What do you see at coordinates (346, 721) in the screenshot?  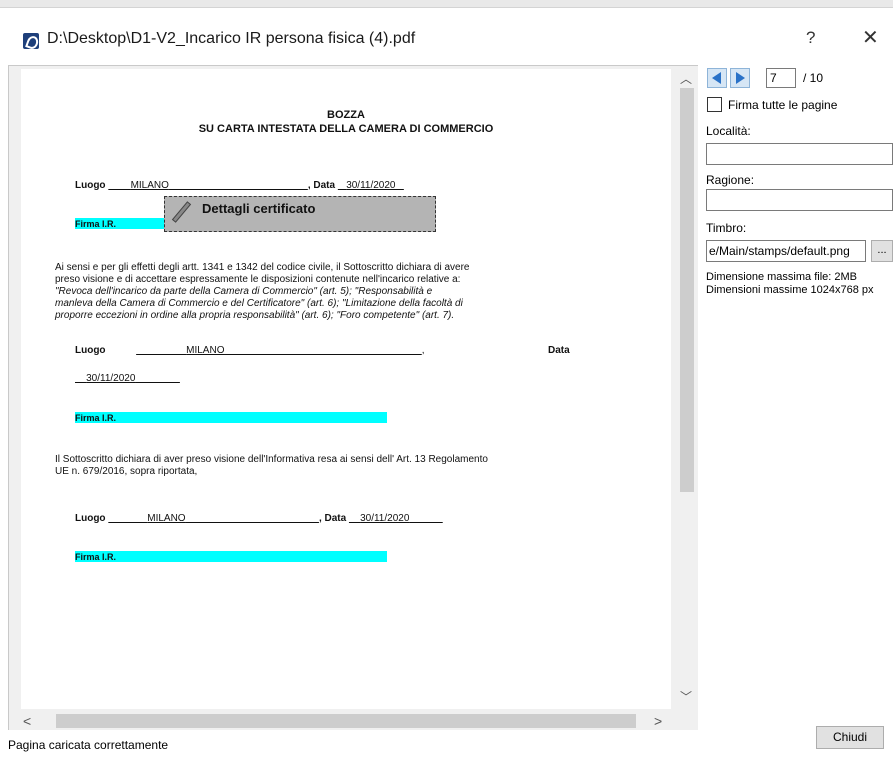 I see `horizontal-scroll-thumb` at bounding box center [346, 721].